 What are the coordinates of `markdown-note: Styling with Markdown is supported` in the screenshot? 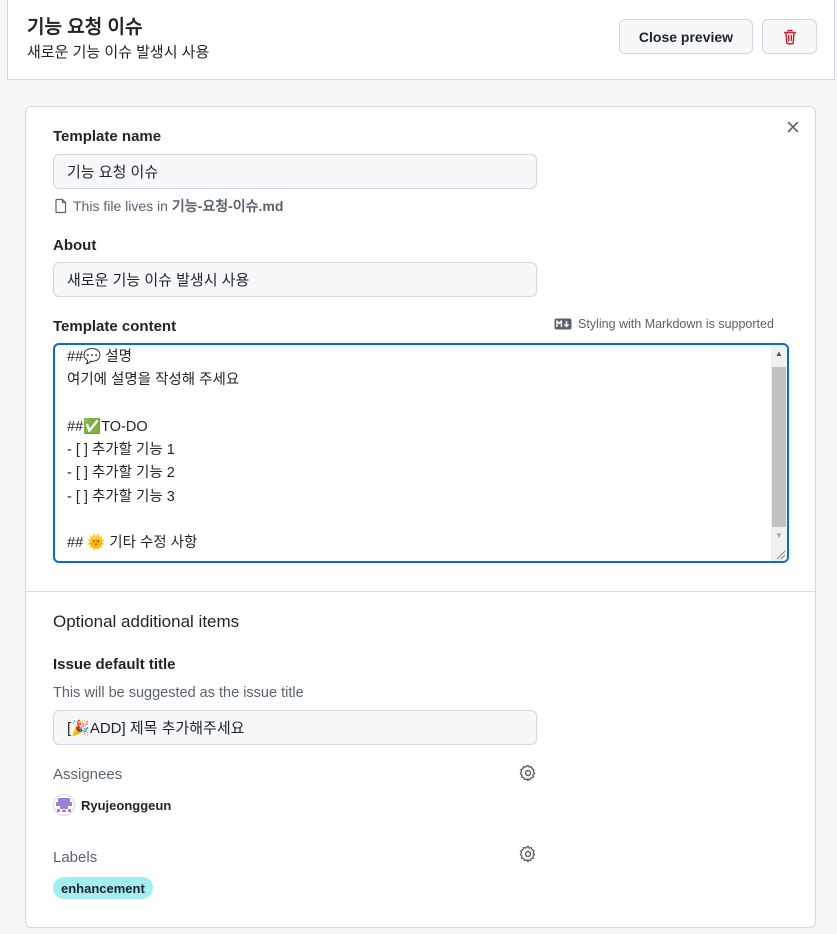 It's located at (664, 324).